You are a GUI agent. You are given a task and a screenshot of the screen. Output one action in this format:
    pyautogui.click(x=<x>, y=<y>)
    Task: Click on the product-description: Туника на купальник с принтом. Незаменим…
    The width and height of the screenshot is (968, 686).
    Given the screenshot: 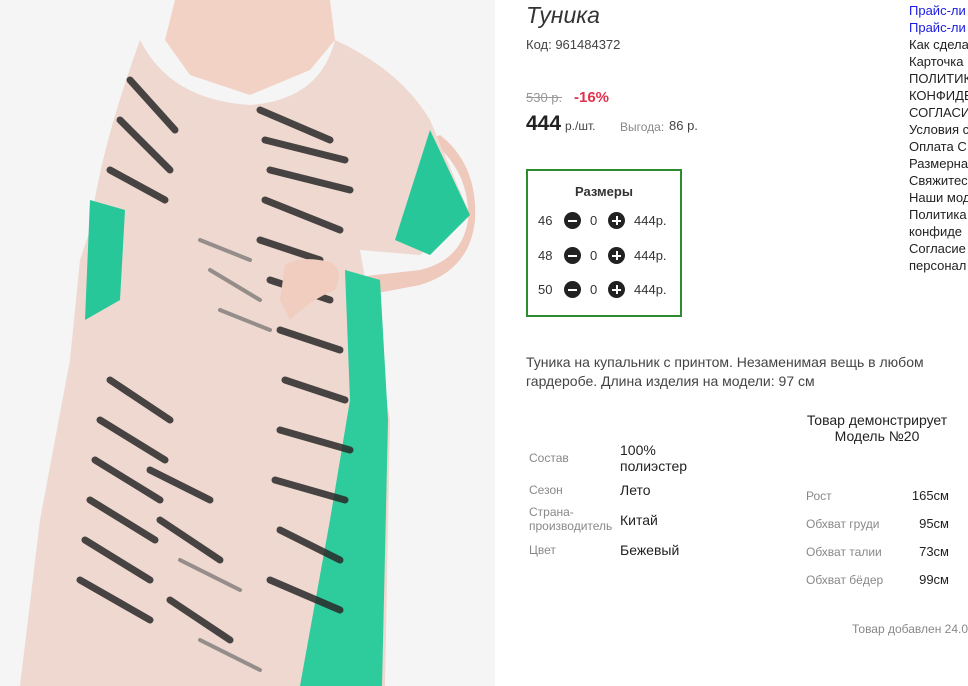 What is the action you would take?
    pyautogui.click(x=725, y=371)
    